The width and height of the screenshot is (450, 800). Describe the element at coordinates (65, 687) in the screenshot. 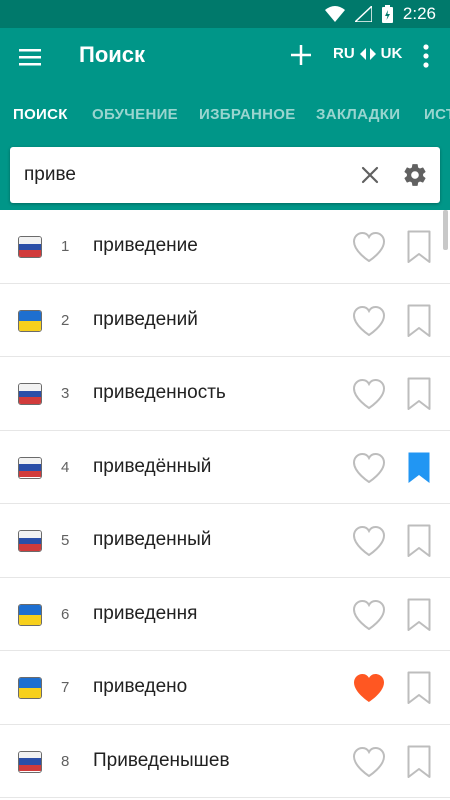

I see `item-index: 7` at that location.